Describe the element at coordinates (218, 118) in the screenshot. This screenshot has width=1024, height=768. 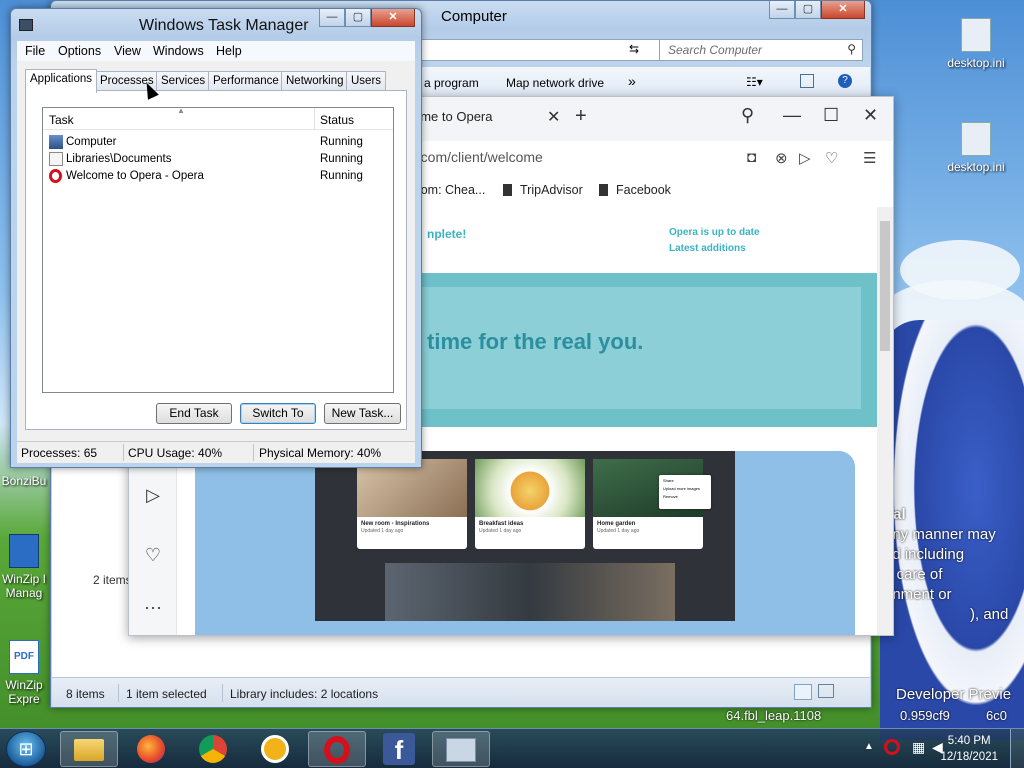
I see `list-header: ▲ Task Status` at that location.